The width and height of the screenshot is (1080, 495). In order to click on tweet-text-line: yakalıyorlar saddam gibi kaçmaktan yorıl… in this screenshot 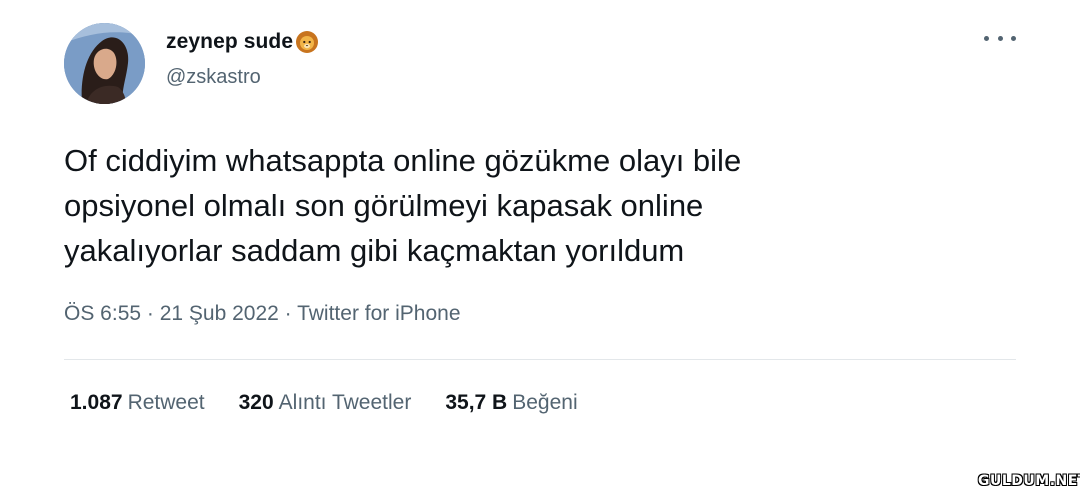, I will do `click(374, 250)`.